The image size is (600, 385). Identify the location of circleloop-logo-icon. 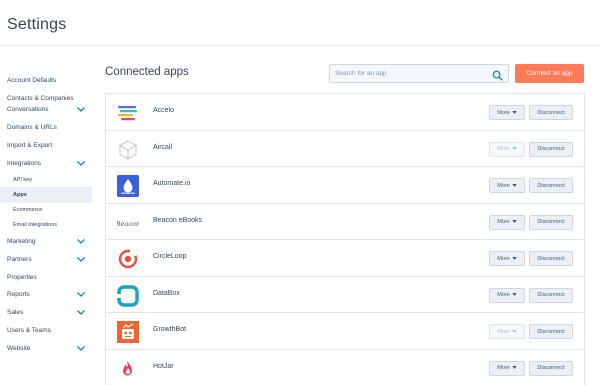
(128, 259).